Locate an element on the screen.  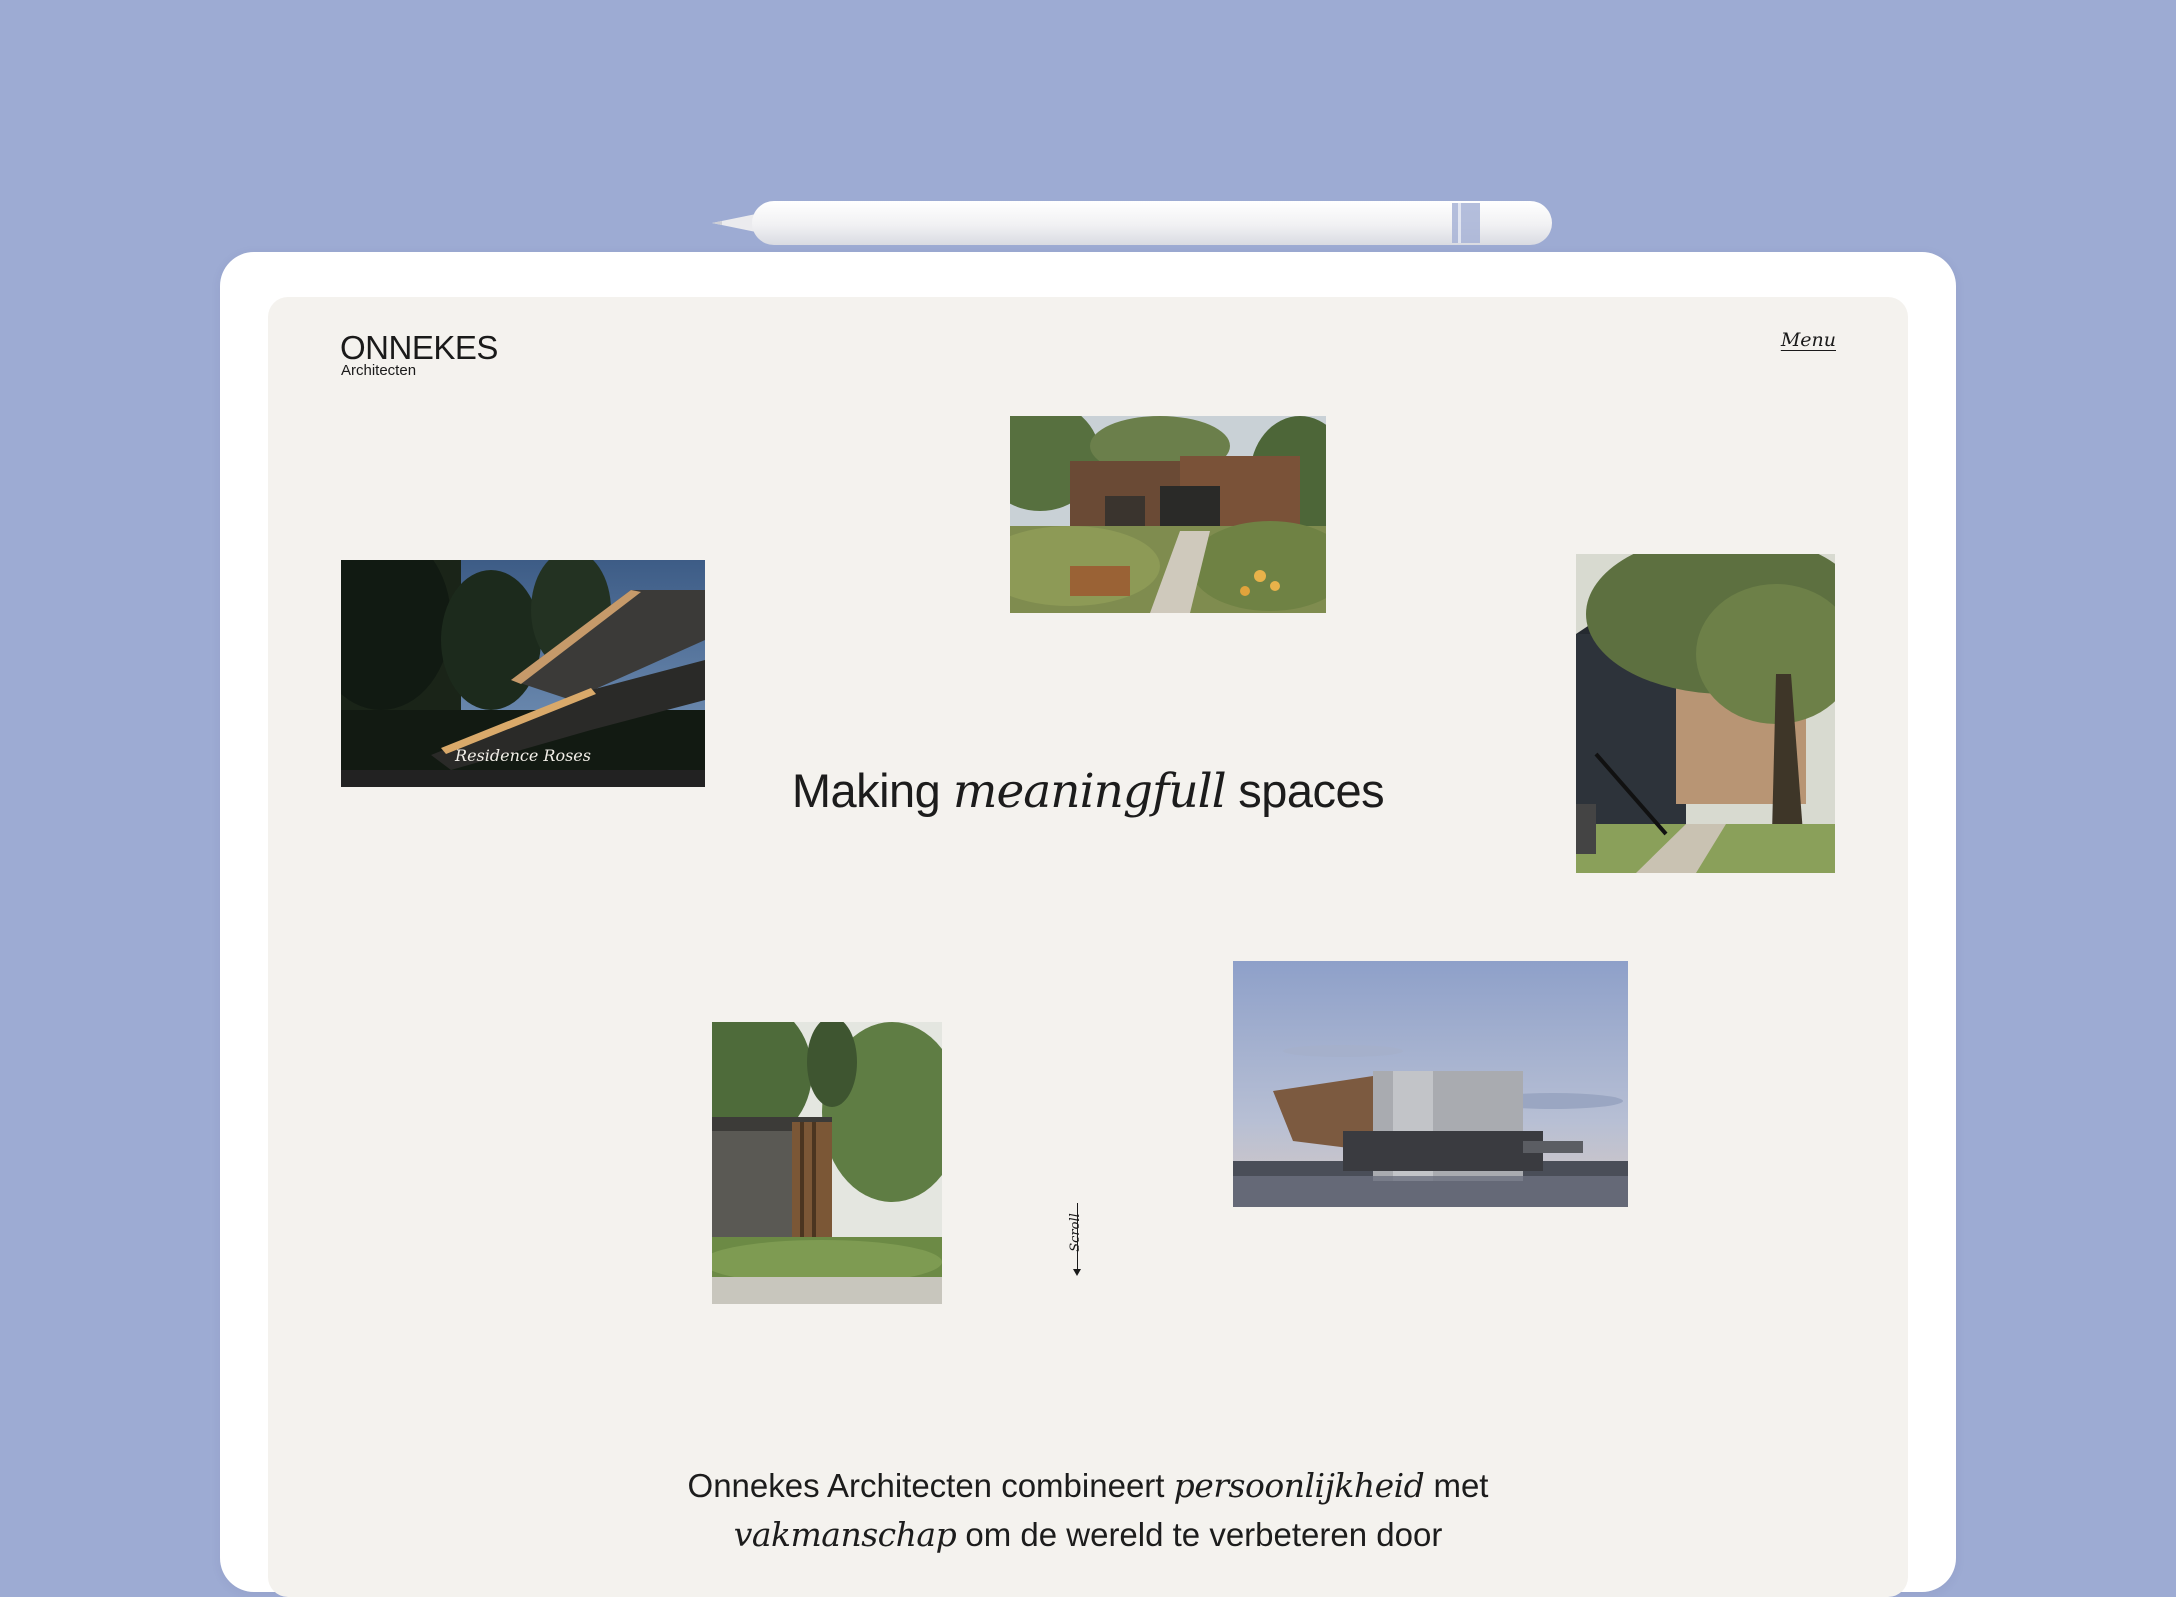
logo: ONNEKES Architecten is located at coordinates (419, 354).